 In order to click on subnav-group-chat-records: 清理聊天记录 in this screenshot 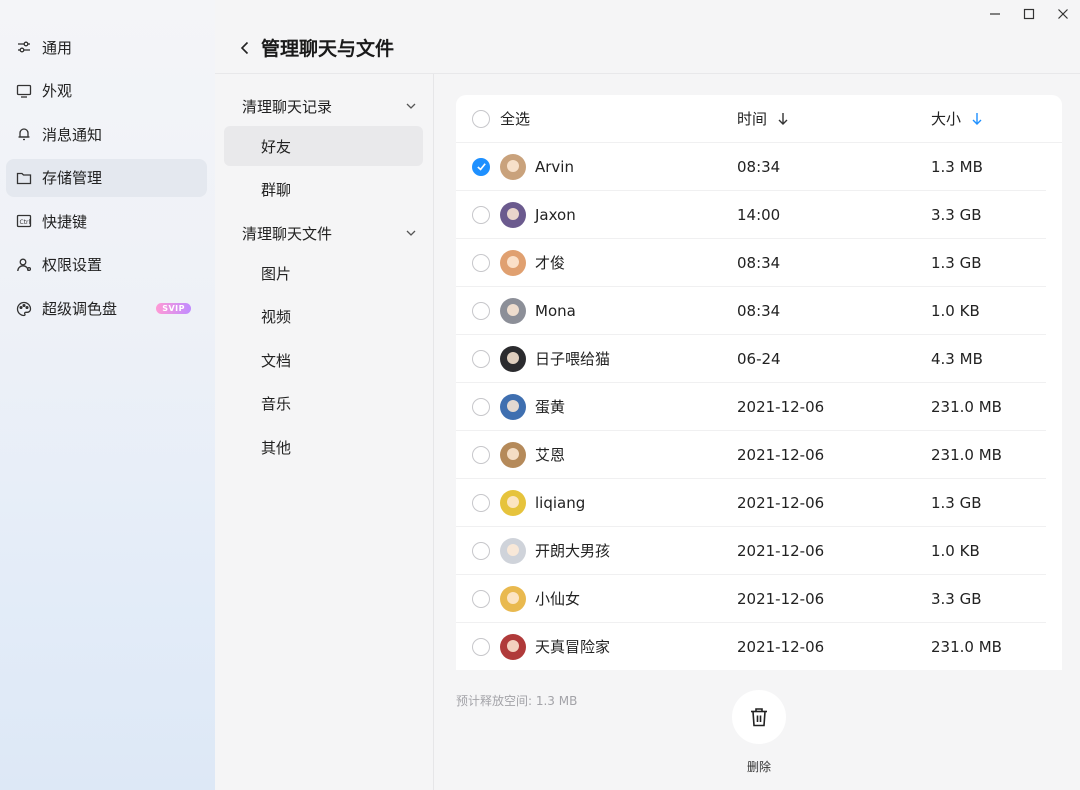, I will do `click(324, 106)`.